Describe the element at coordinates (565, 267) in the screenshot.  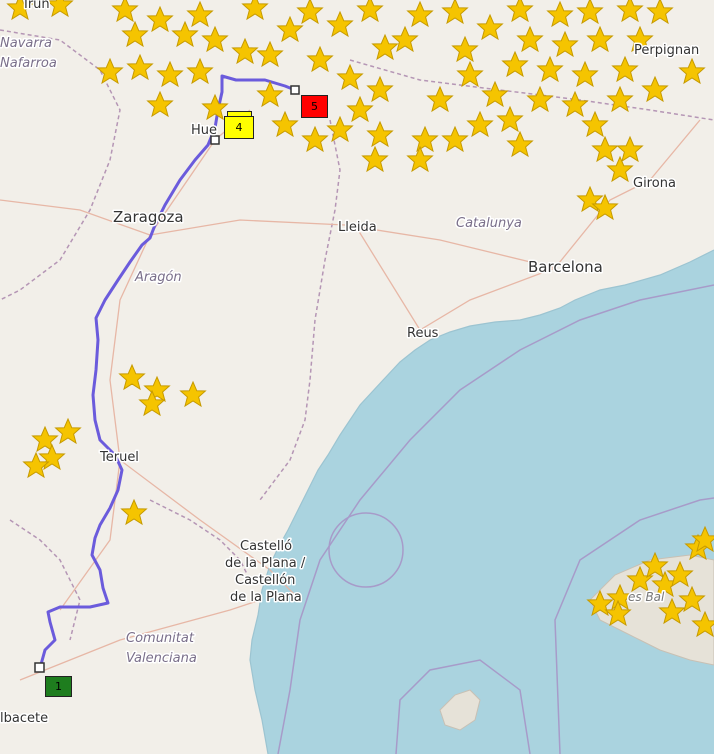
I see `label-barcelona: Barcelona` at that location.